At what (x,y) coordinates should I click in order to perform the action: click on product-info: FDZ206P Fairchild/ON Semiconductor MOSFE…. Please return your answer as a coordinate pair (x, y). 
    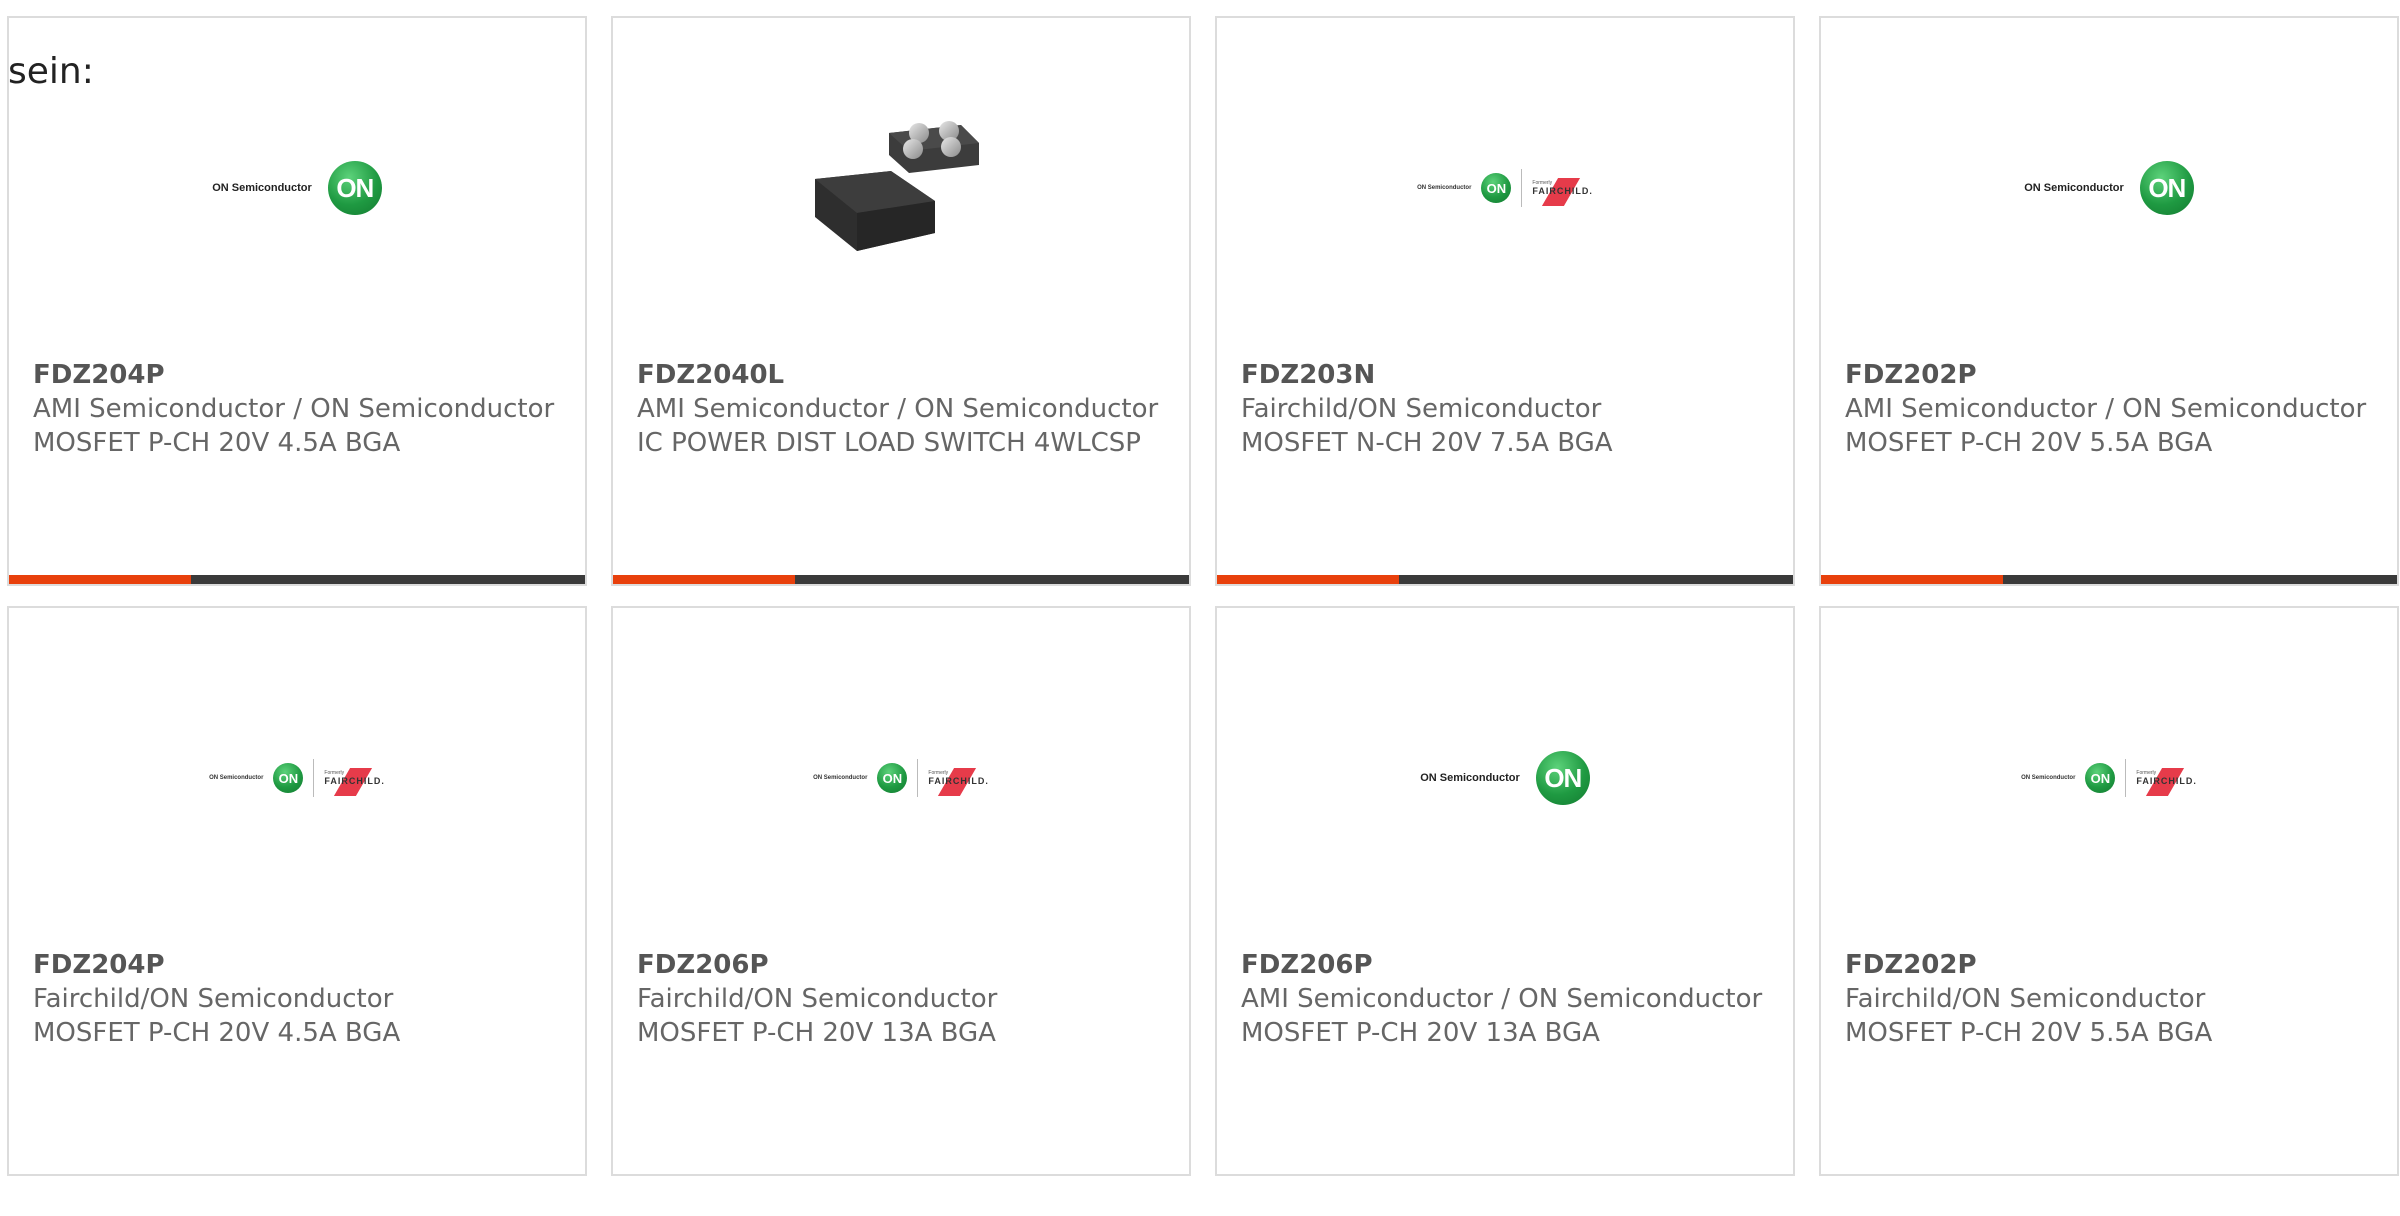
    Looking at the image, I should click on (901, 999).